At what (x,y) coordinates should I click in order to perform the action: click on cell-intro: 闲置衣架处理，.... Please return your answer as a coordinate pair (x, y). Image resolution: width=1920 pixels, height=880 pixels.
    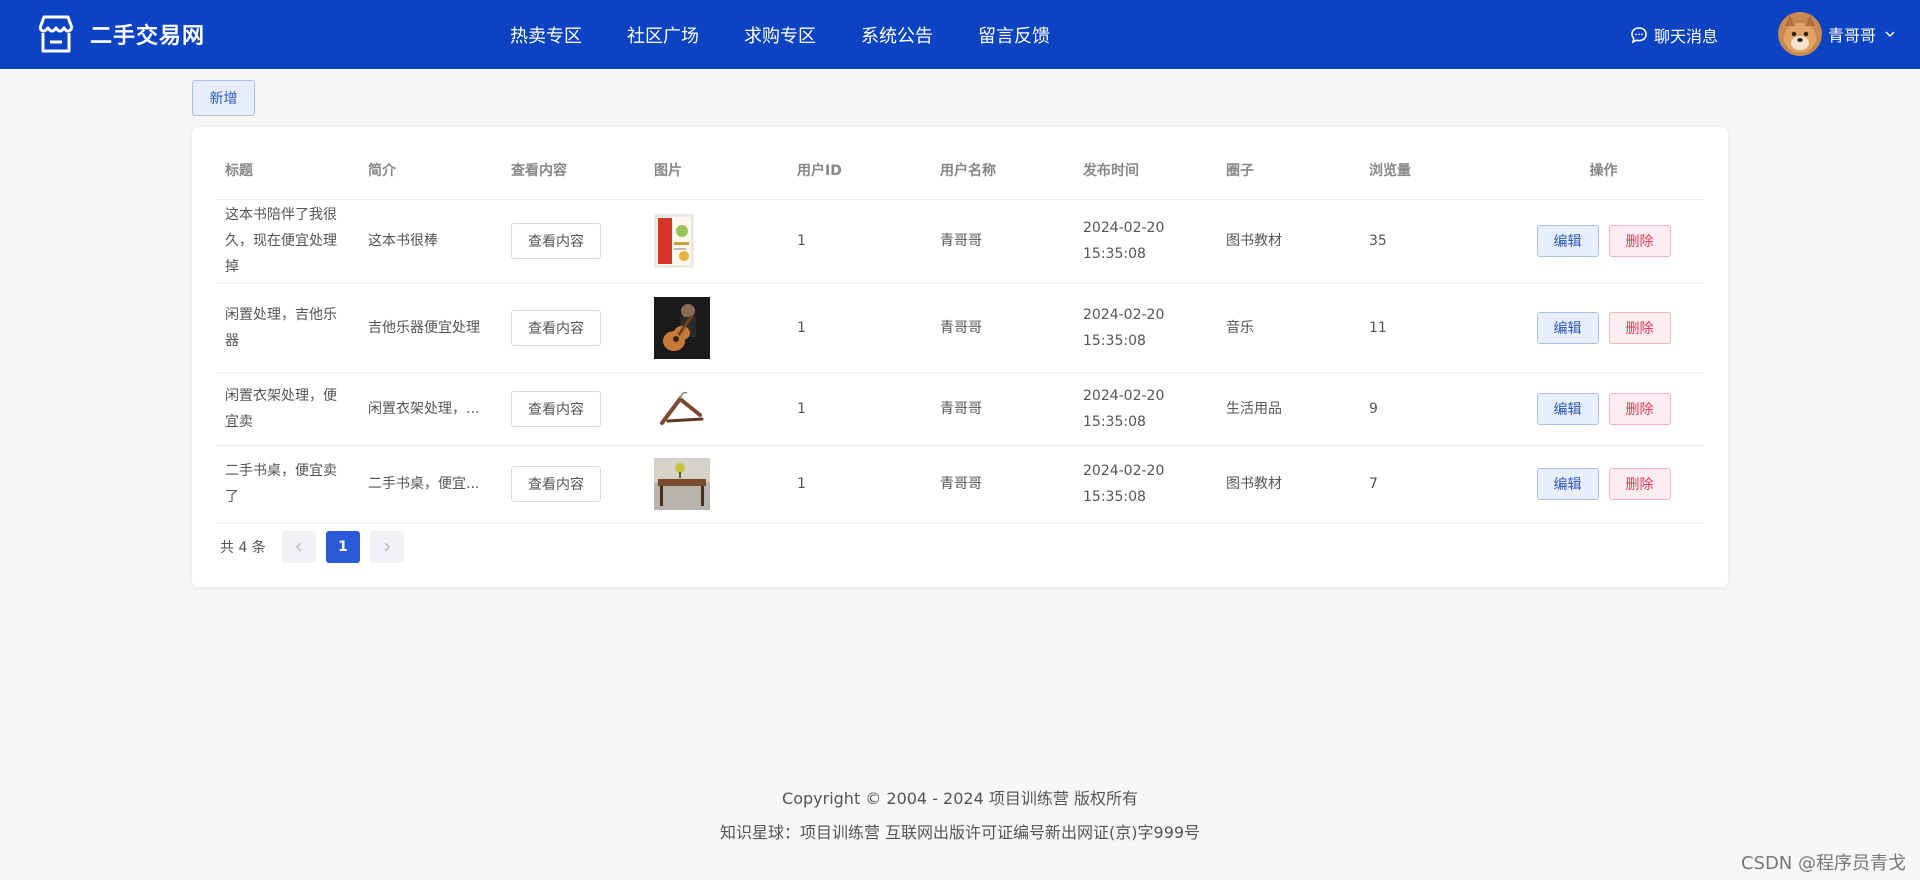
    Looking at the image, I should click on (430, 409).